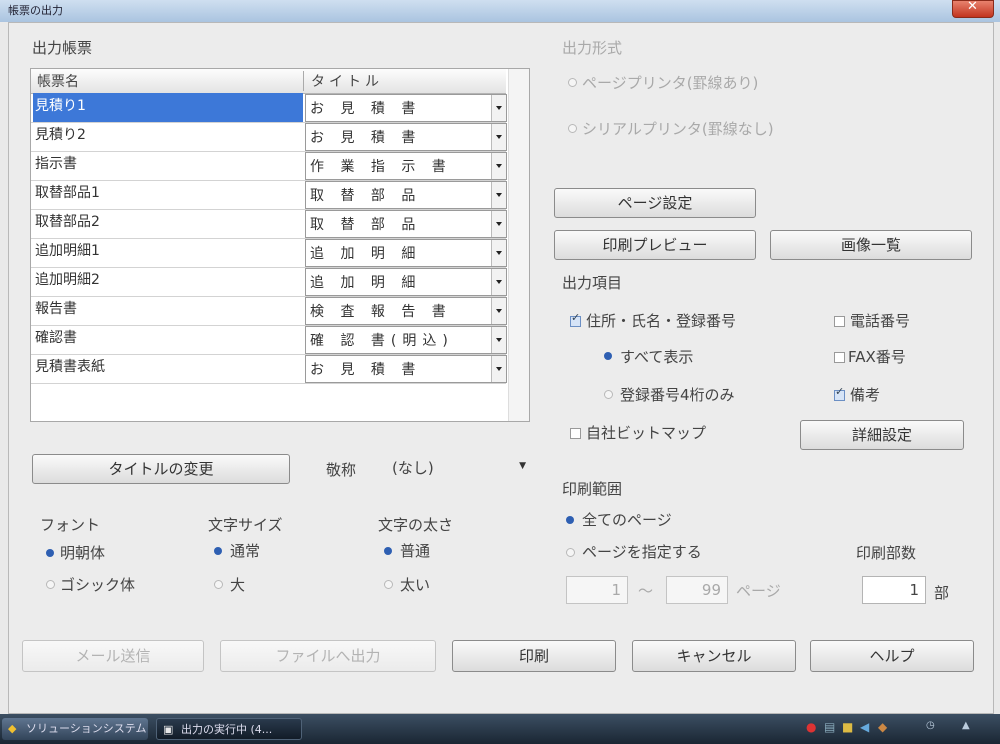 This screenshot has width=1000, height=744. Describe the element at coordinates (839, 393) in the screenshot. I see `note-checkbox` at that location.